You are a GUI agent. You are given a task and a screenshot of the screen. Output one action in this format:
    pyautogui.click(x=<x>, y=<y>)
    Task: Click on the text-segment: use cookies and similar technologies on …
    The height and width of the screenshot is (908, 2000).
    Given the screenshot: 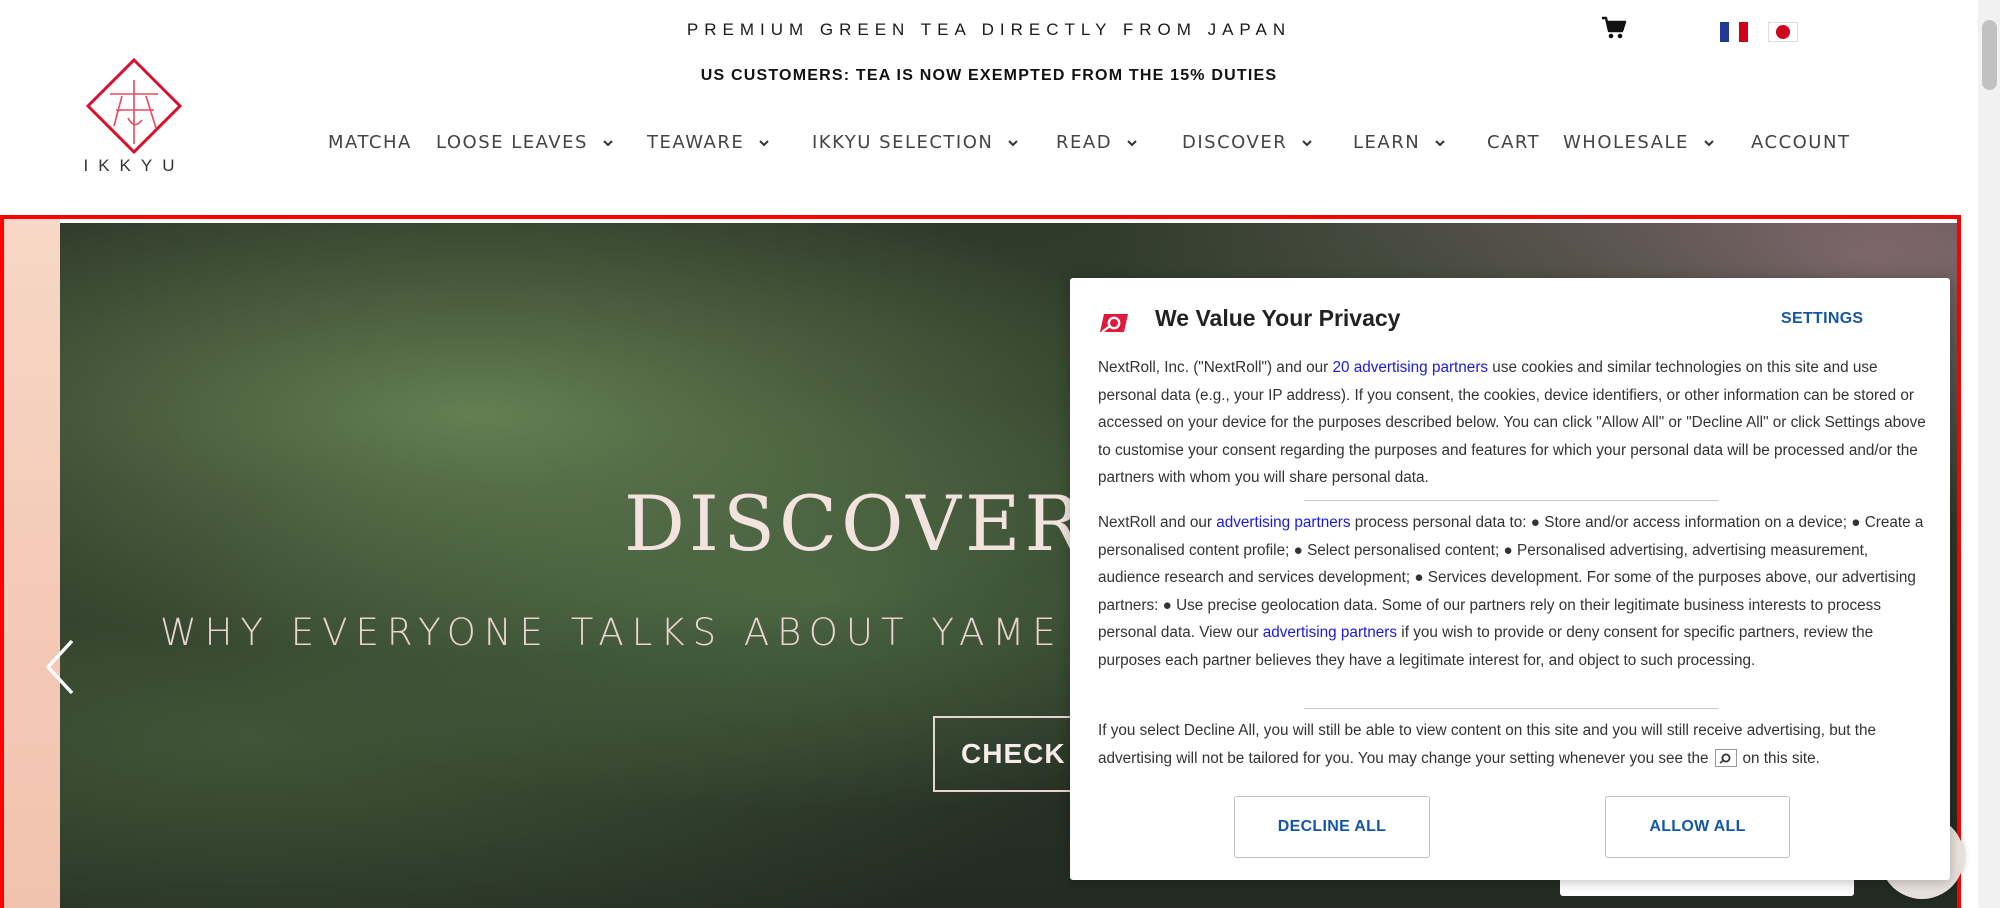 What is the action you would take?
    pyautogui.click(x=1512, y=422)
    